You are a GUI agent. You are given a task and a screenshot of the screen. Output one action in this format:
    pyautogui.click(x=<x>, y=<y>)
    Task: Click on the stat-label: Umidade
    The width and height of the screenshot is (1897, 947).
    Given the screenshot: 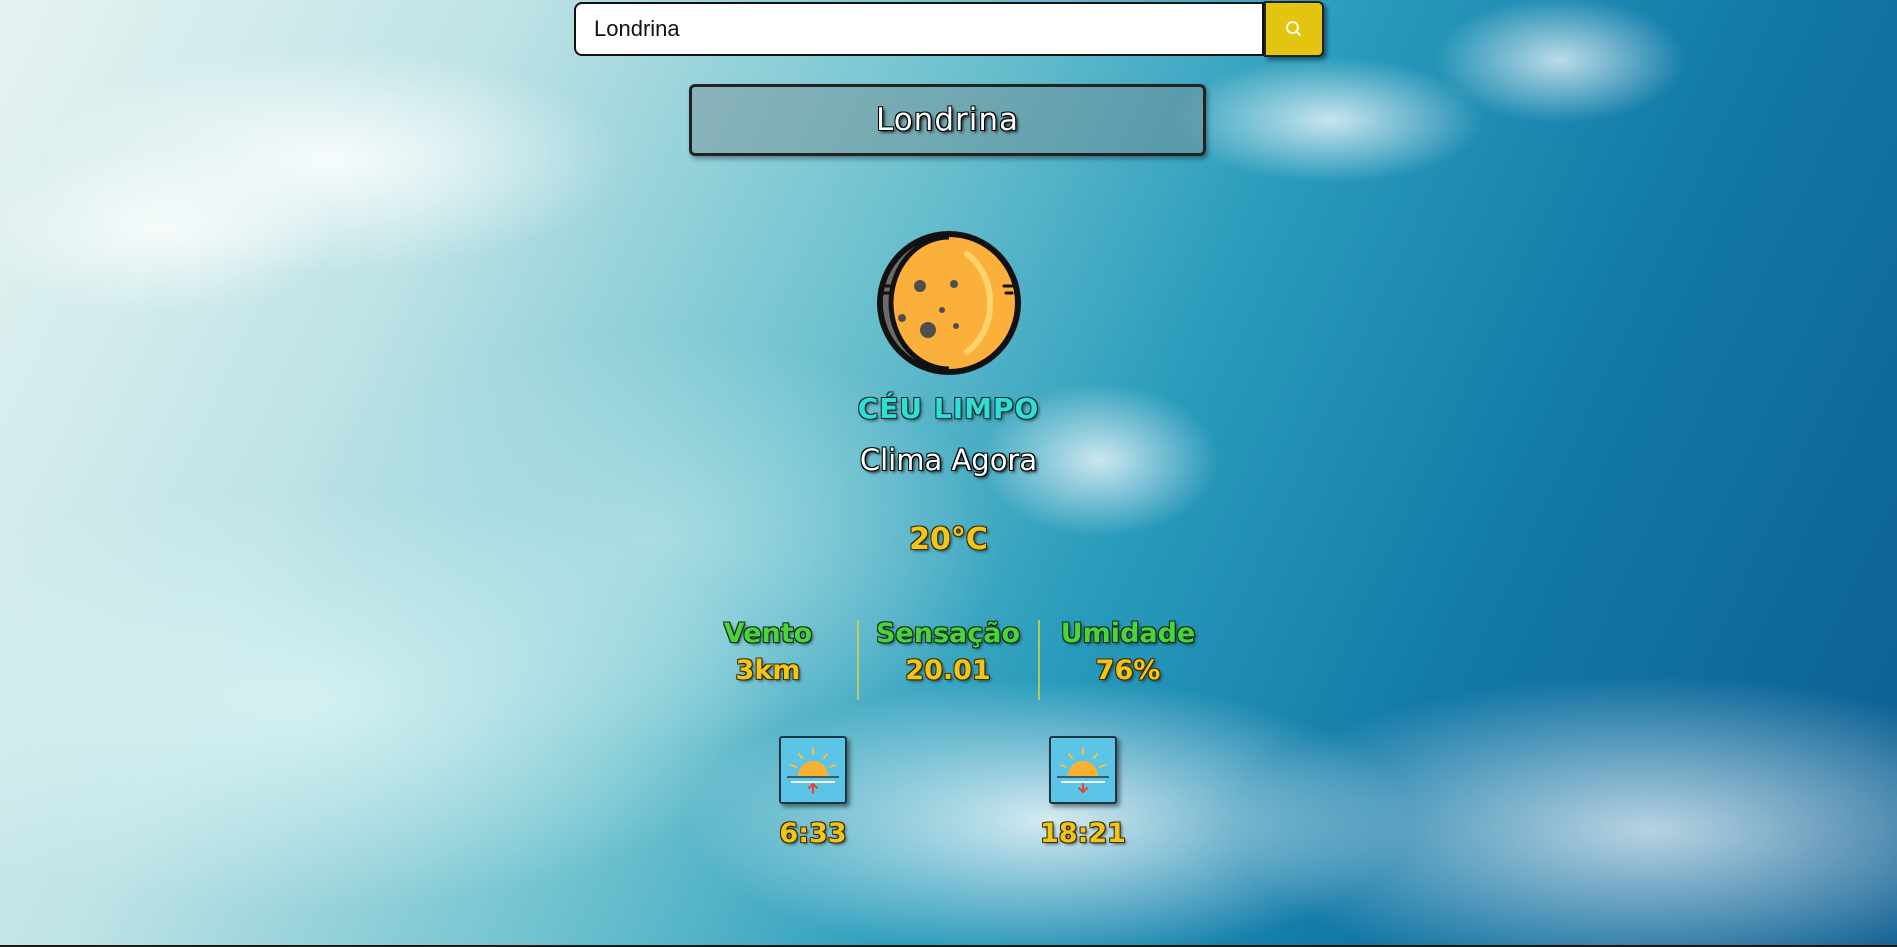 What is the action you would take?
    pyautogui.click(x=1128, y=633)
    